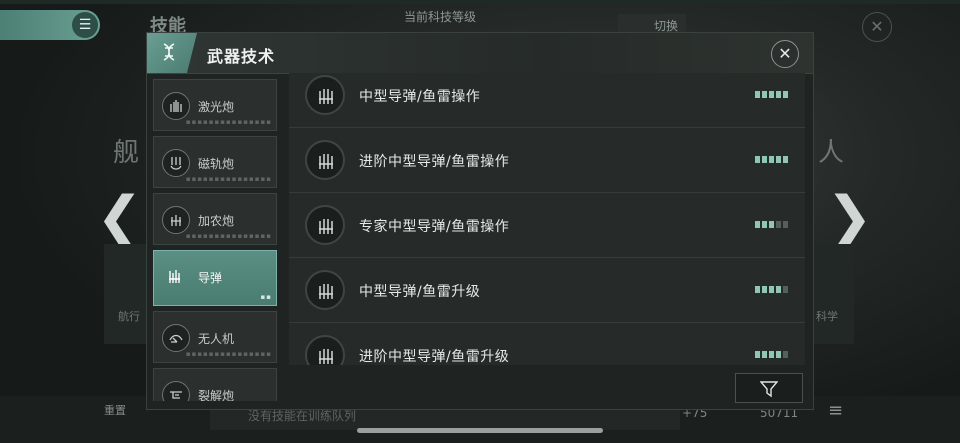 The width and height of the screenshot is (960, 443). Describe the element at coordinates (420, 97) in the screenshot. I see `skill-name: 中型导弹/鱼雷操作` at that location.